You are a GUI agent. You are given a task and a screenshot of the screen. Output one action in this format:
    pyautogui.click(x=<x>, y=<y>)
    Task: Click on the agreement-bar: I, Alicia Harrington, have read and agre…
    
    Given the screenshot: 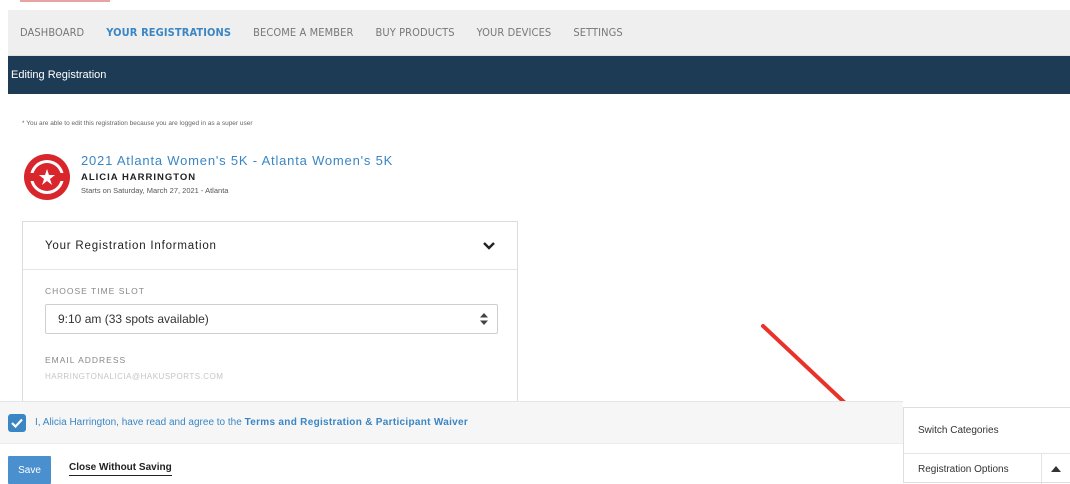 What is the action you would take?
    pyautogui.click(x=451, y=422)
    